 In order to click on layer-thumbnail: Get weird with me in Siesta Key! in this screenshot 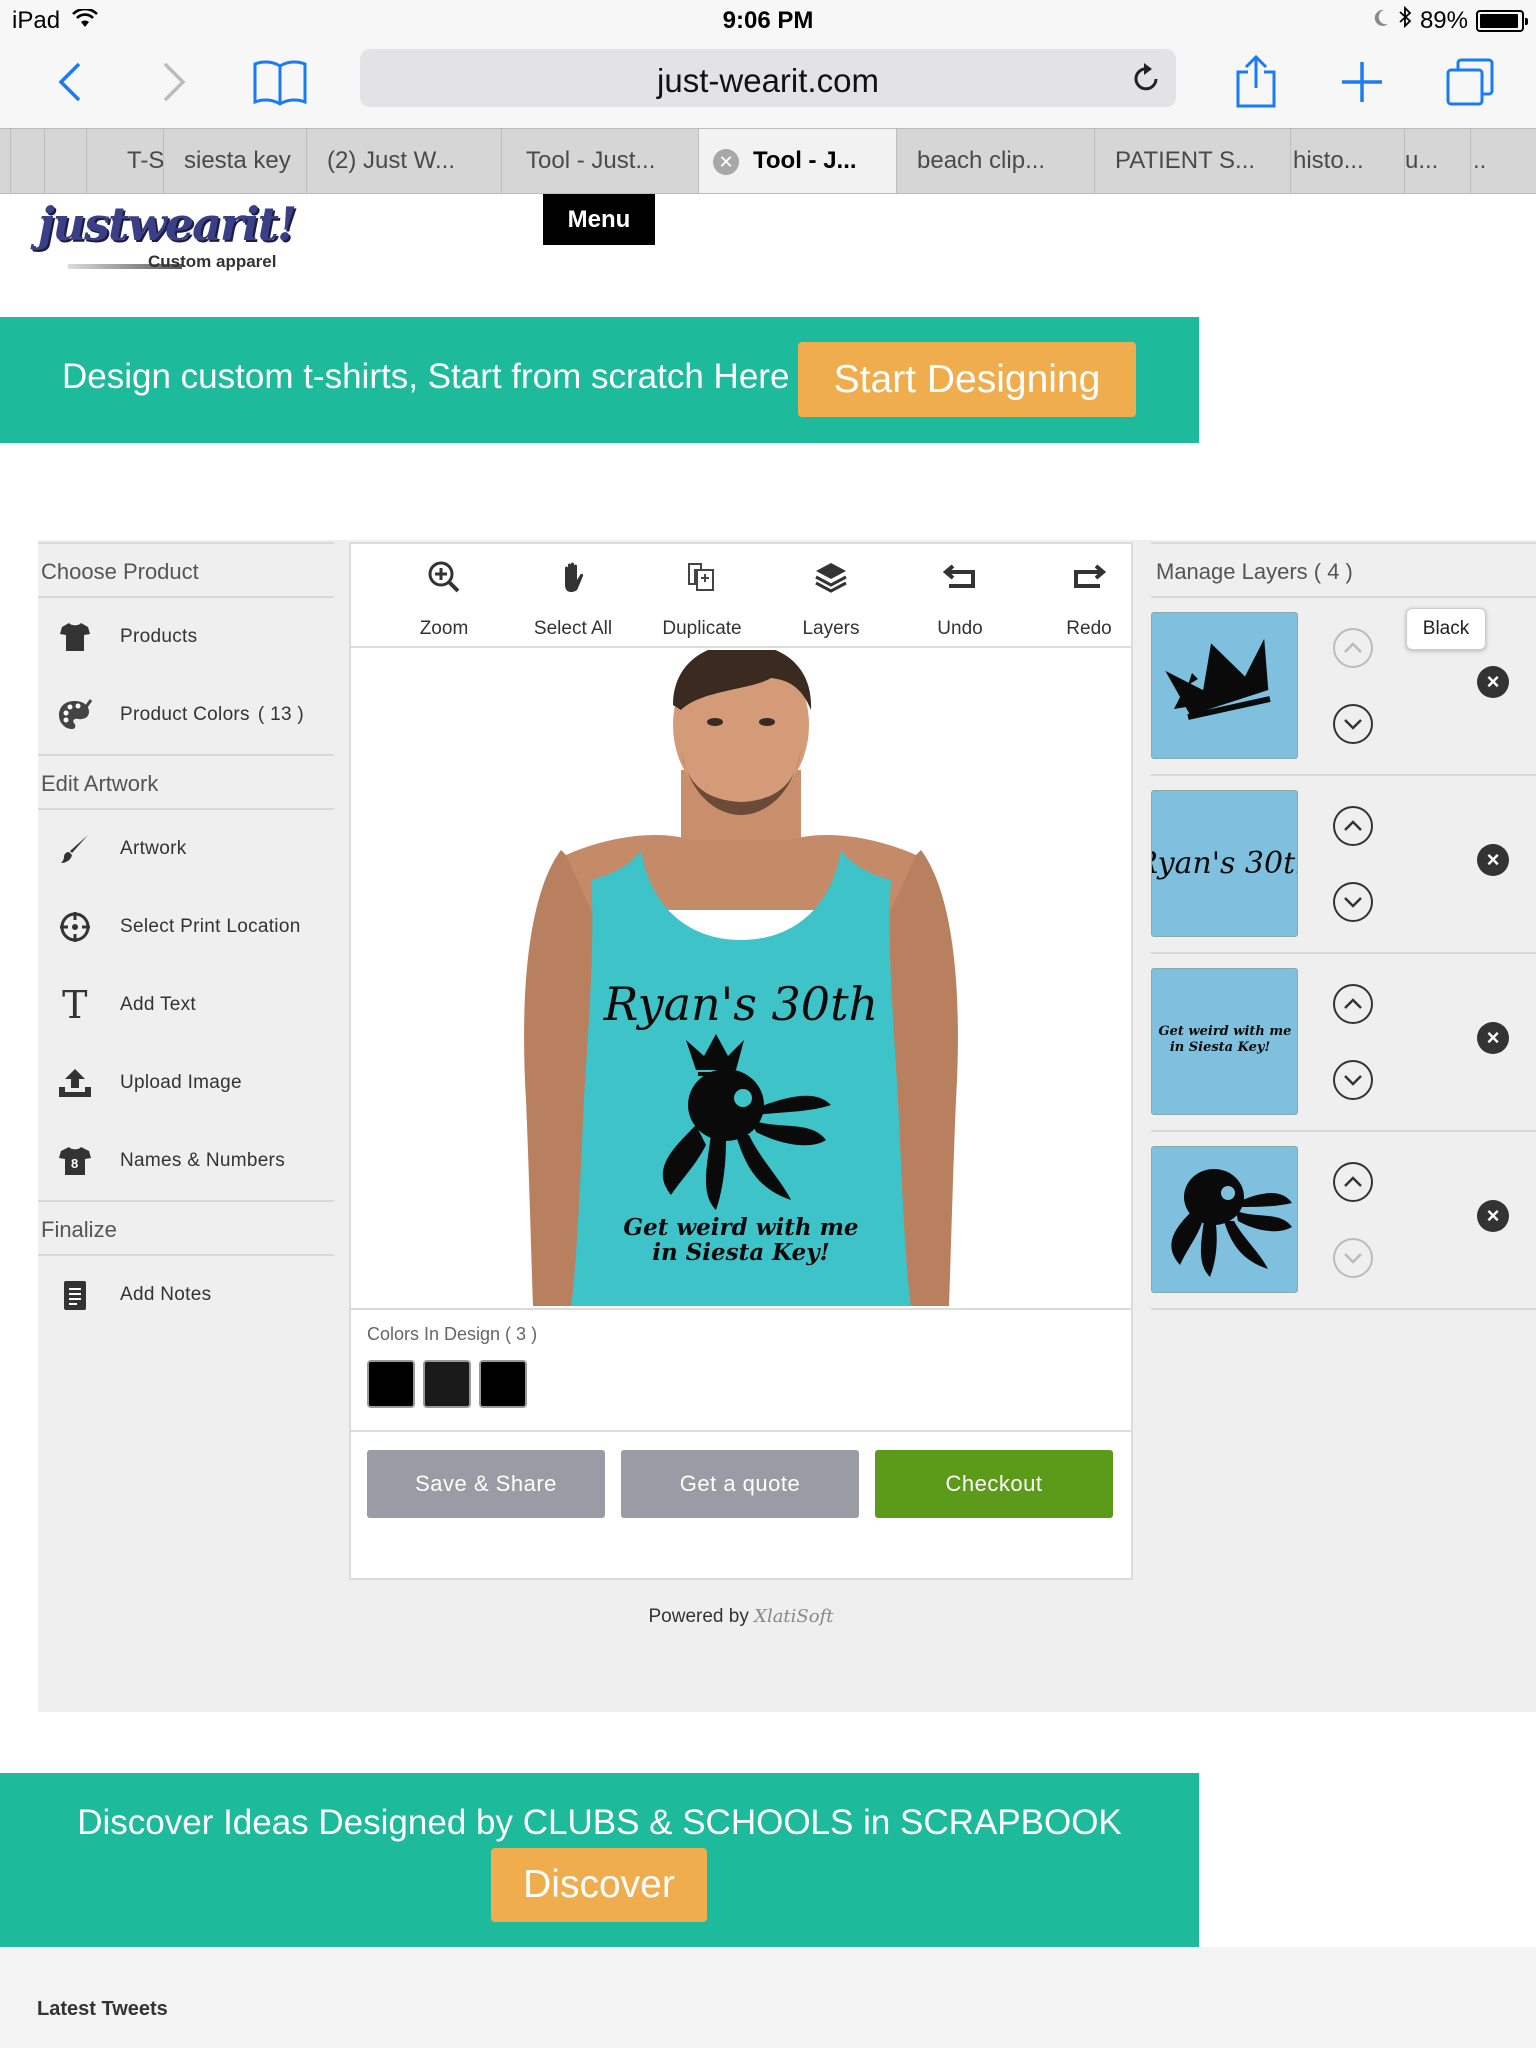, I will do `click(1224, 1041)`.